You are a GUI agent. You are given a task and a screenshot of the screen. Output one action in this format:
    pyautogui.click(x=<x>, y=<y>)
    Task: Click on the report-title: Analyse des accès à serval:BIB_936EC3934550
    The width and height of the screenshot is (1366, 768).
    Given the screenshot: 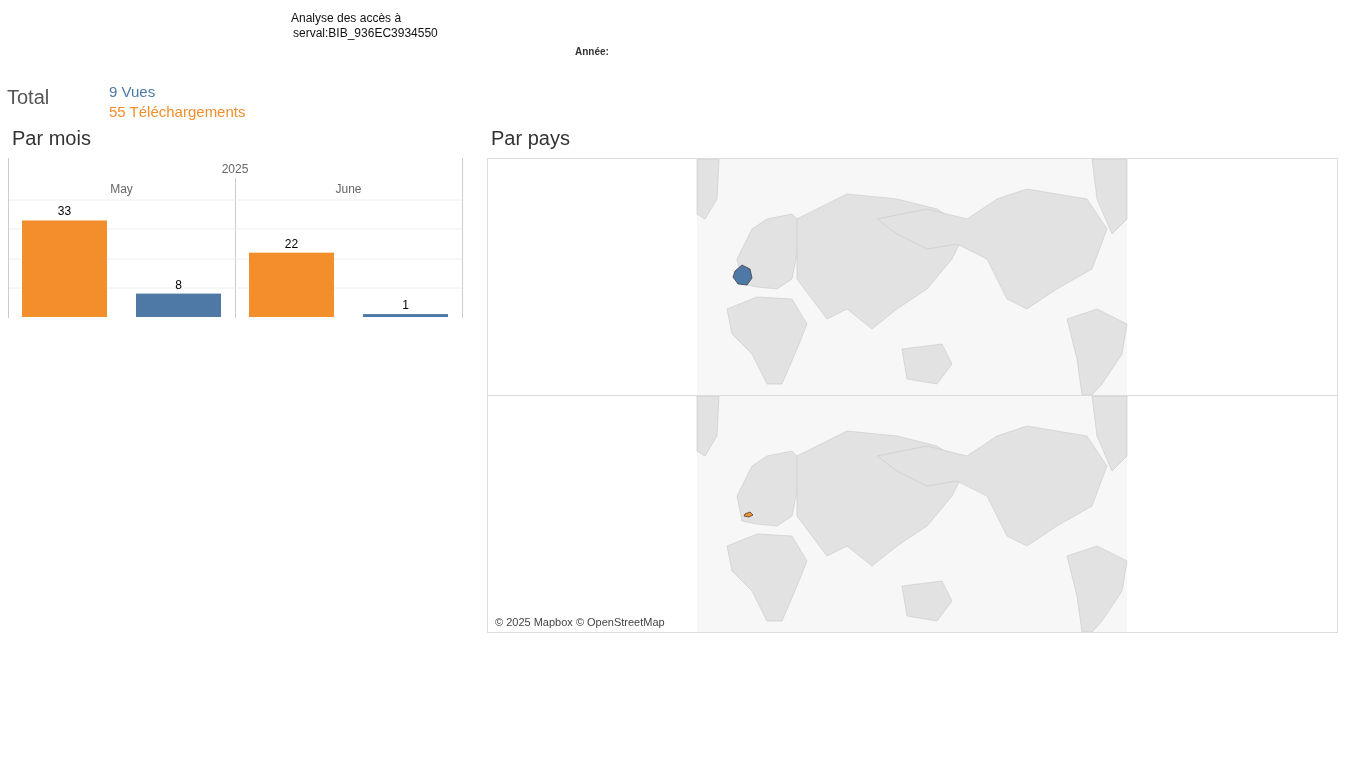 What is the action you would take?
    pyautogui.click(x=365, y=26)
    